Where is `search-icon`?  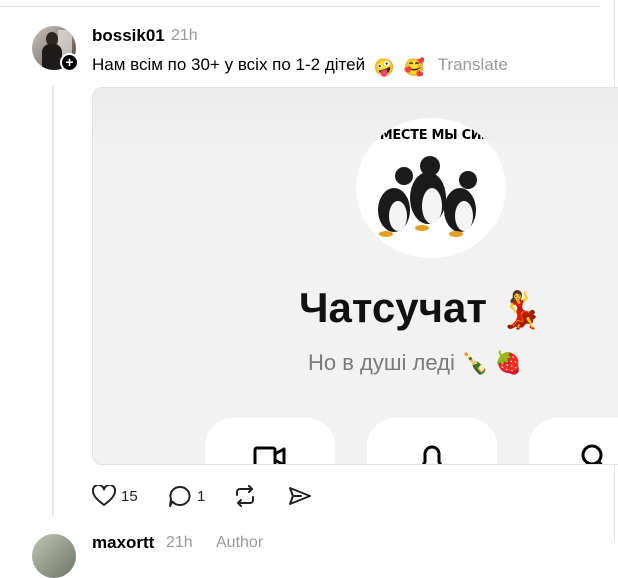 search-icon is located at coordinates (592, 454).